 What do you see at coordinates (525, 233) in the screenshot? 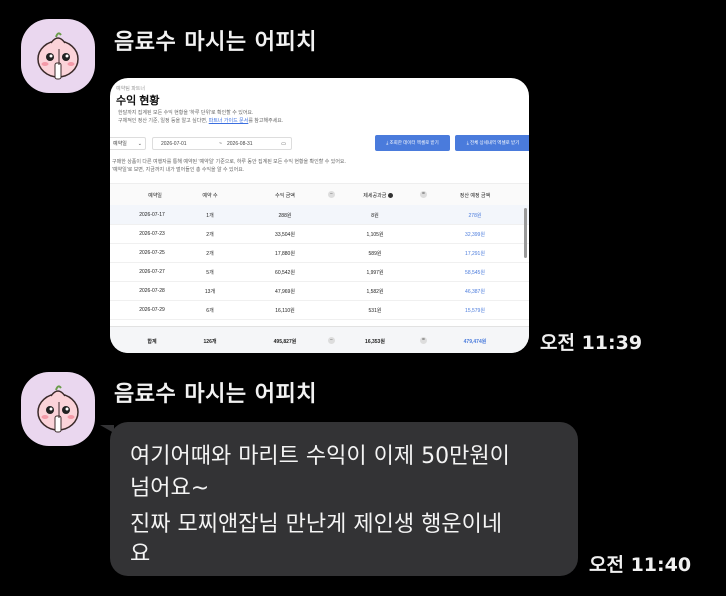
I see `table-scrollbar` at bounding box center [525, 233].